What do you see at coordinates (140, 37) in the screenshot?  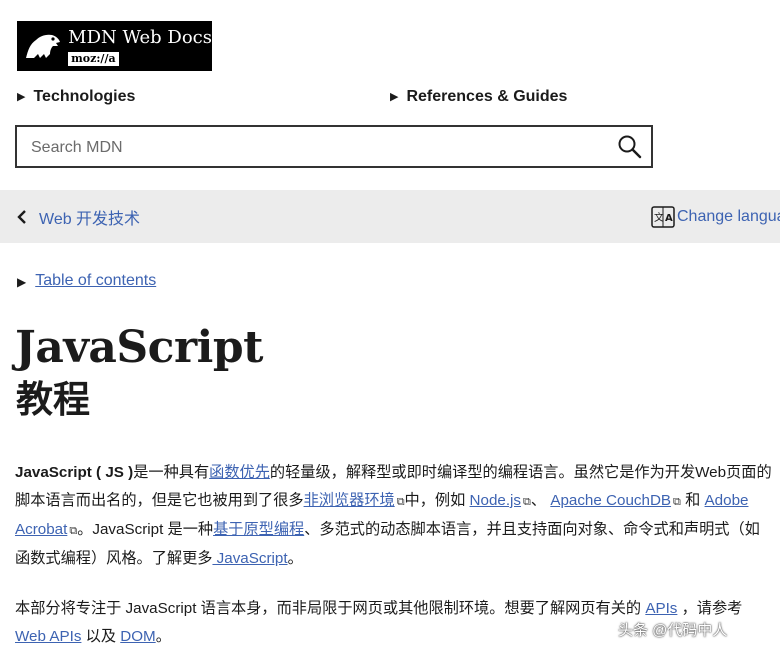 I see `logo-title: MDN Web Docs` at bounding box center [140, 37].